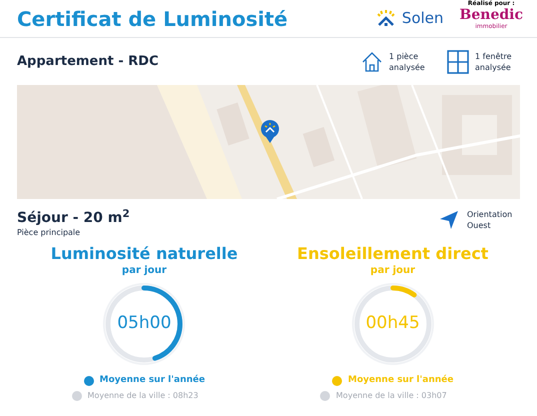 This screenshot has width=537, height=416. What do you see at coordinates (491, 14) in the screenshot?
I see `client-logo: Benedic` at bounding box center [491, 14].